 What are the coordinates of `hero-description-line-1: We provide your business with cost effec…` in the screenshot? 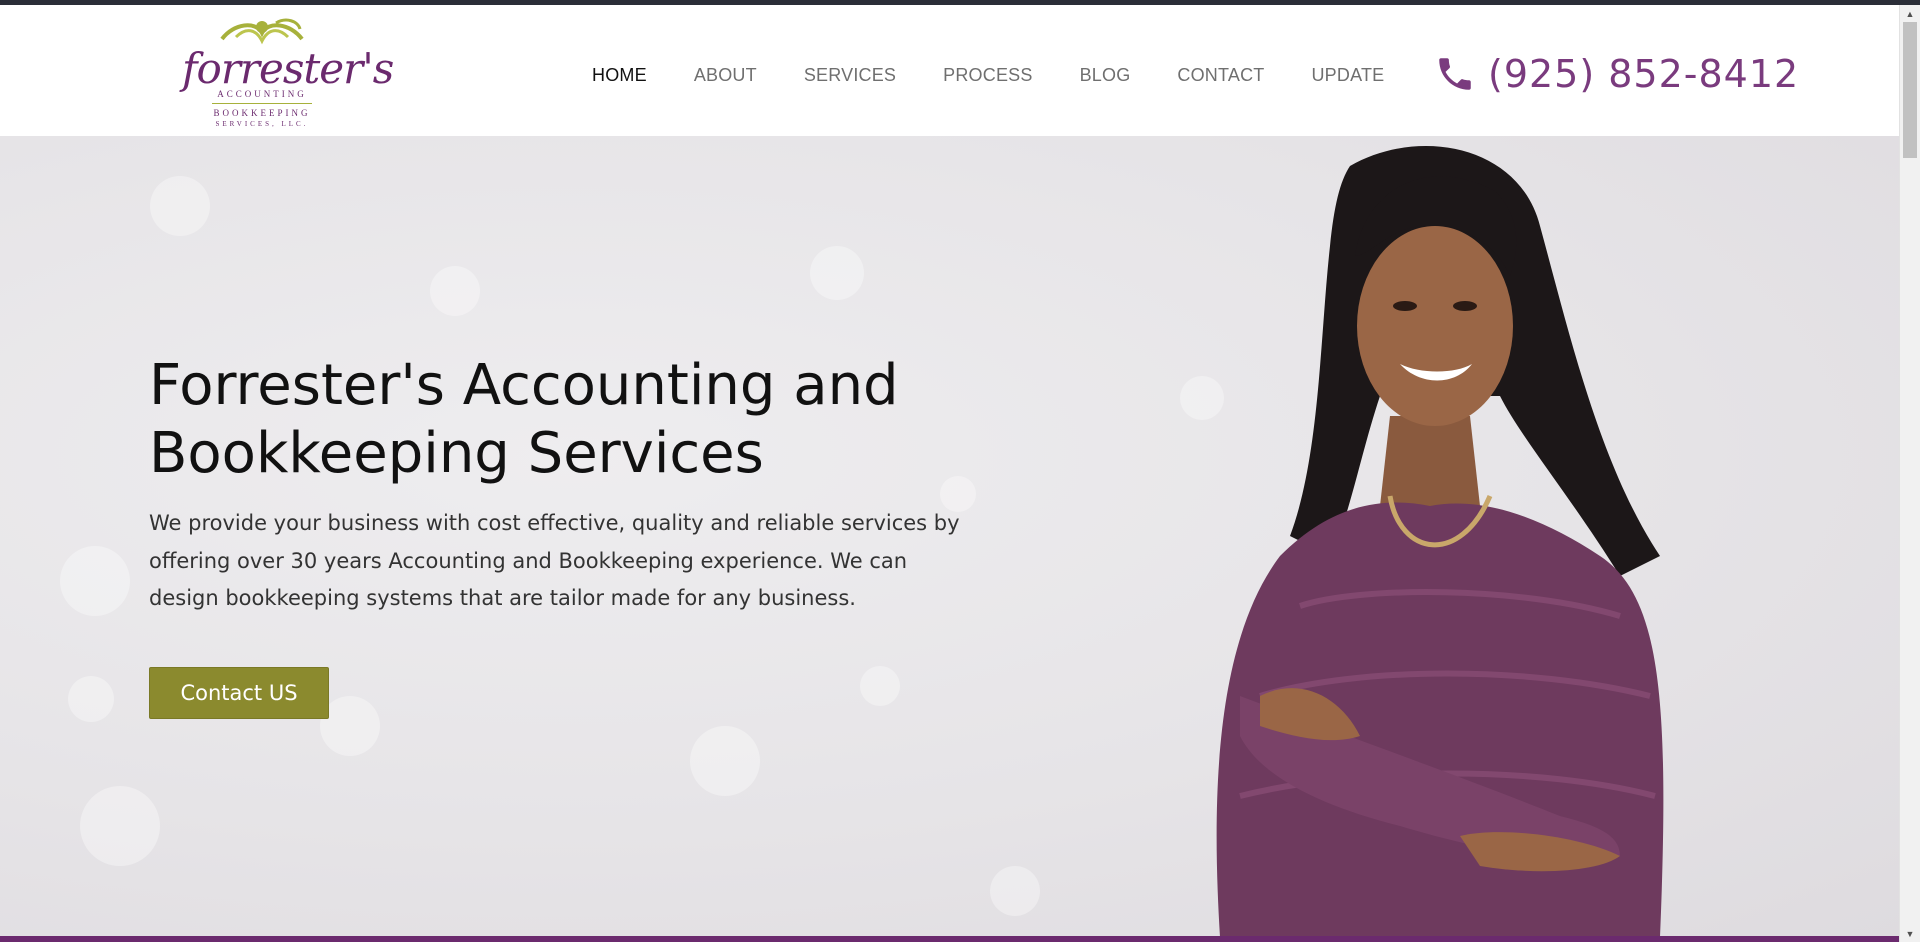 It's located at (554, 523).